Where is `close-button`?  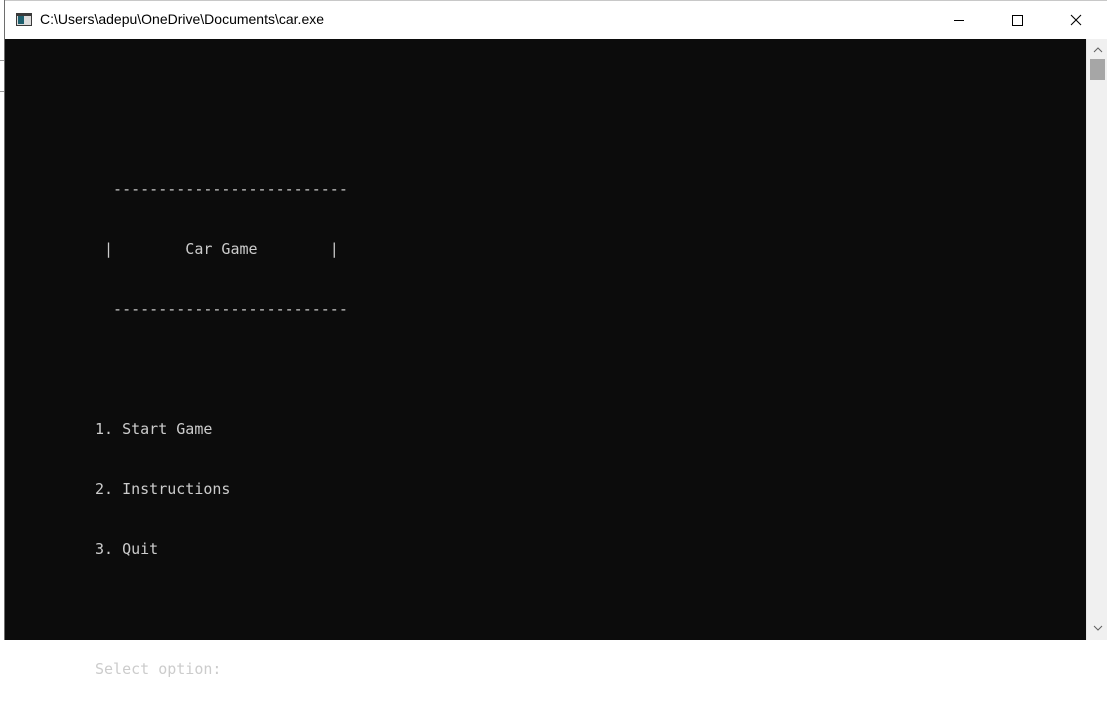
close-button is located at coordinates (1076, 20).